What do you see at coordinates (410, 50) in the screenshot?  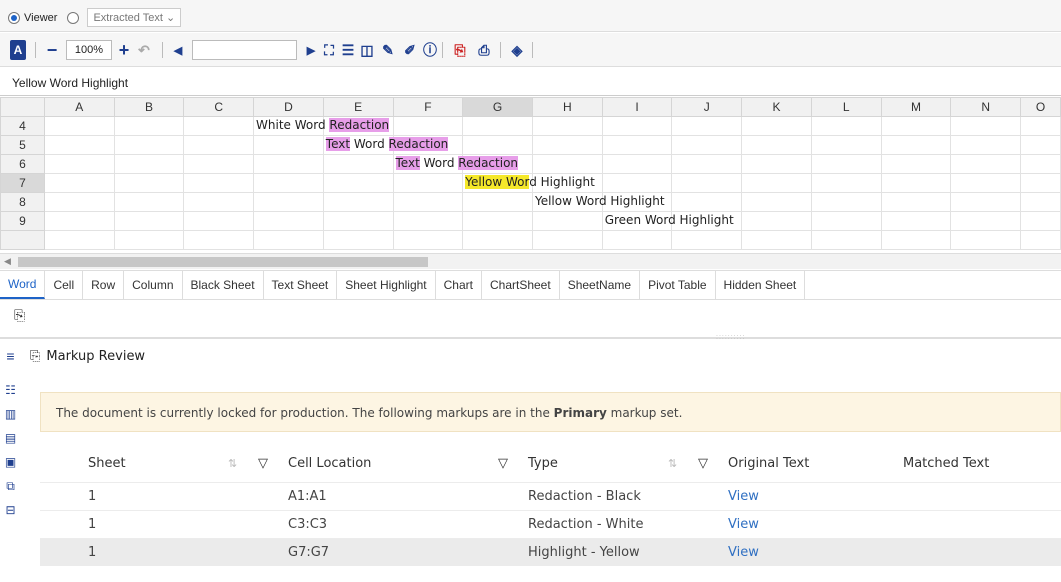 I see `redaction-tool-icon: ✐` at bounding box center [410, 50].